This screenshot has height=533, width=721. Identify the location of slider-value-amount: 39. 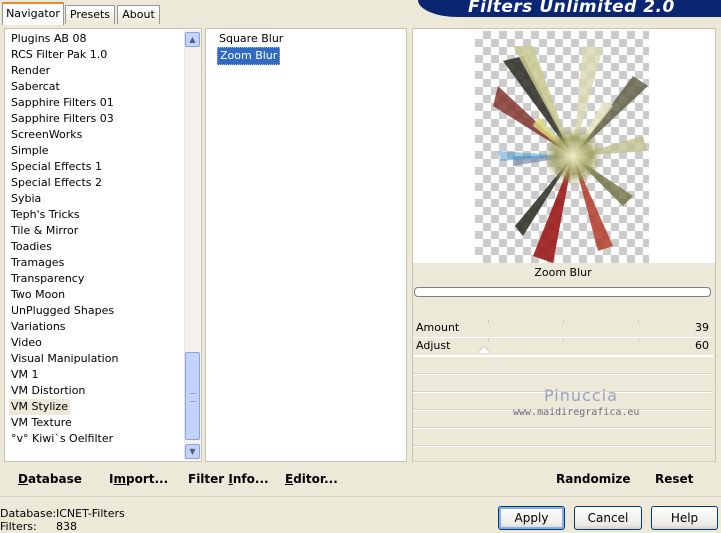
(702, 327).